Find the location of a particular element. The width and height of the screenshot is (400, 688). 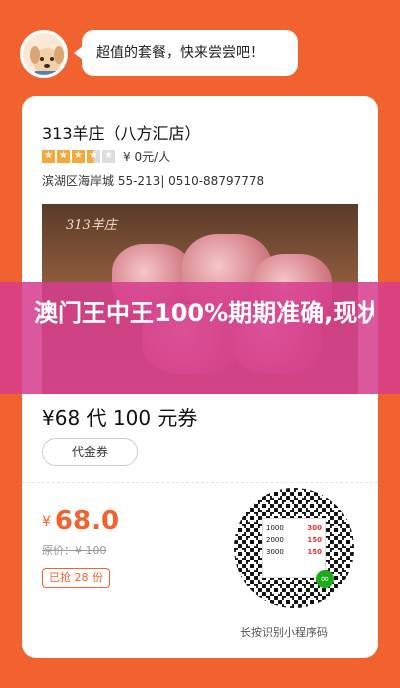

original-price-label: 原价： is located at coordinates (58, 550).